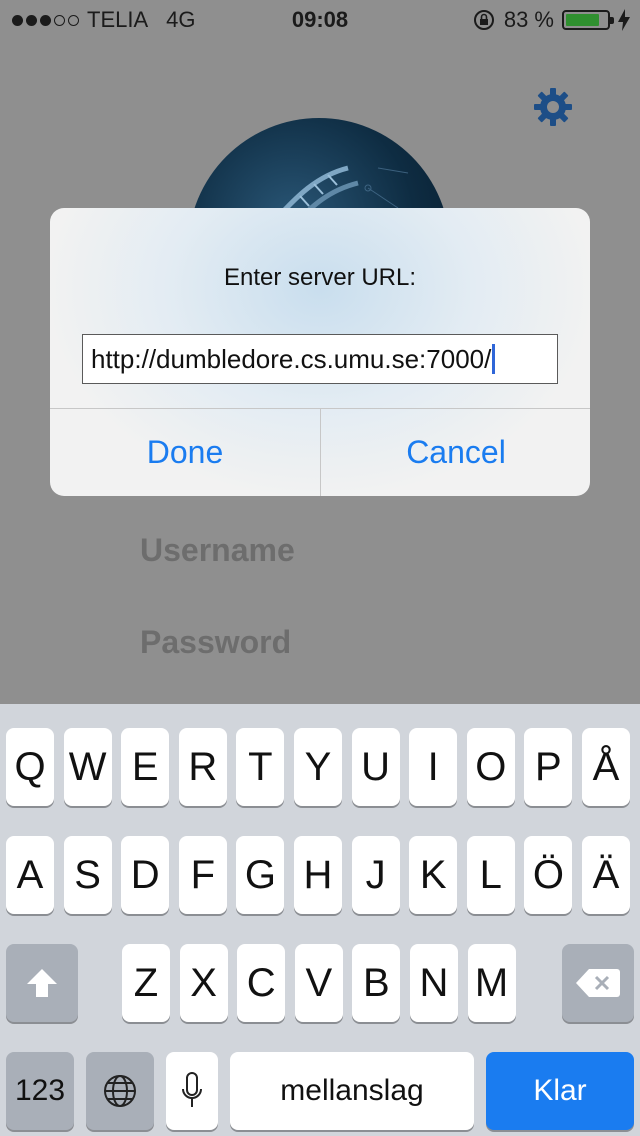  Describe the element at coordinates (434, 983) in the screenshot. I see `key-n: N` at that location.